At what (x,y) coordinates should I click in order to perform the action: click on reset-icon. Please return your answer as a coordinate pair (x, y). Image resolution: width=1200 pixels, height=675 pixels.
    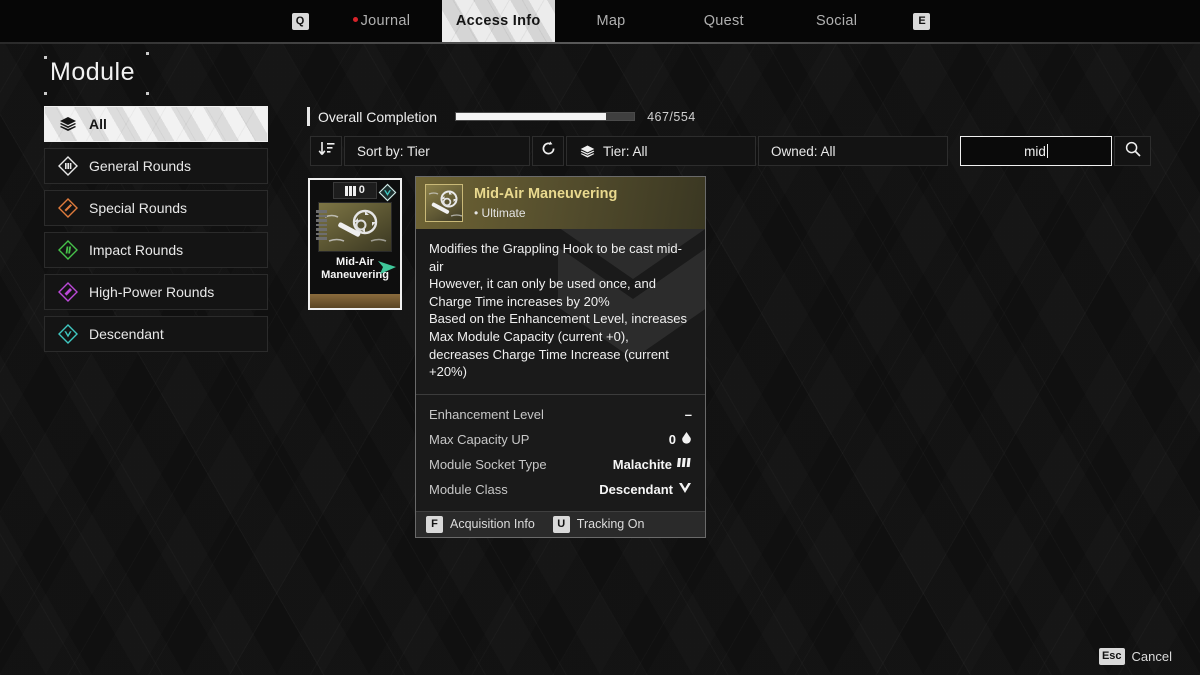
    Looking at the image, I should click on (548, 151).